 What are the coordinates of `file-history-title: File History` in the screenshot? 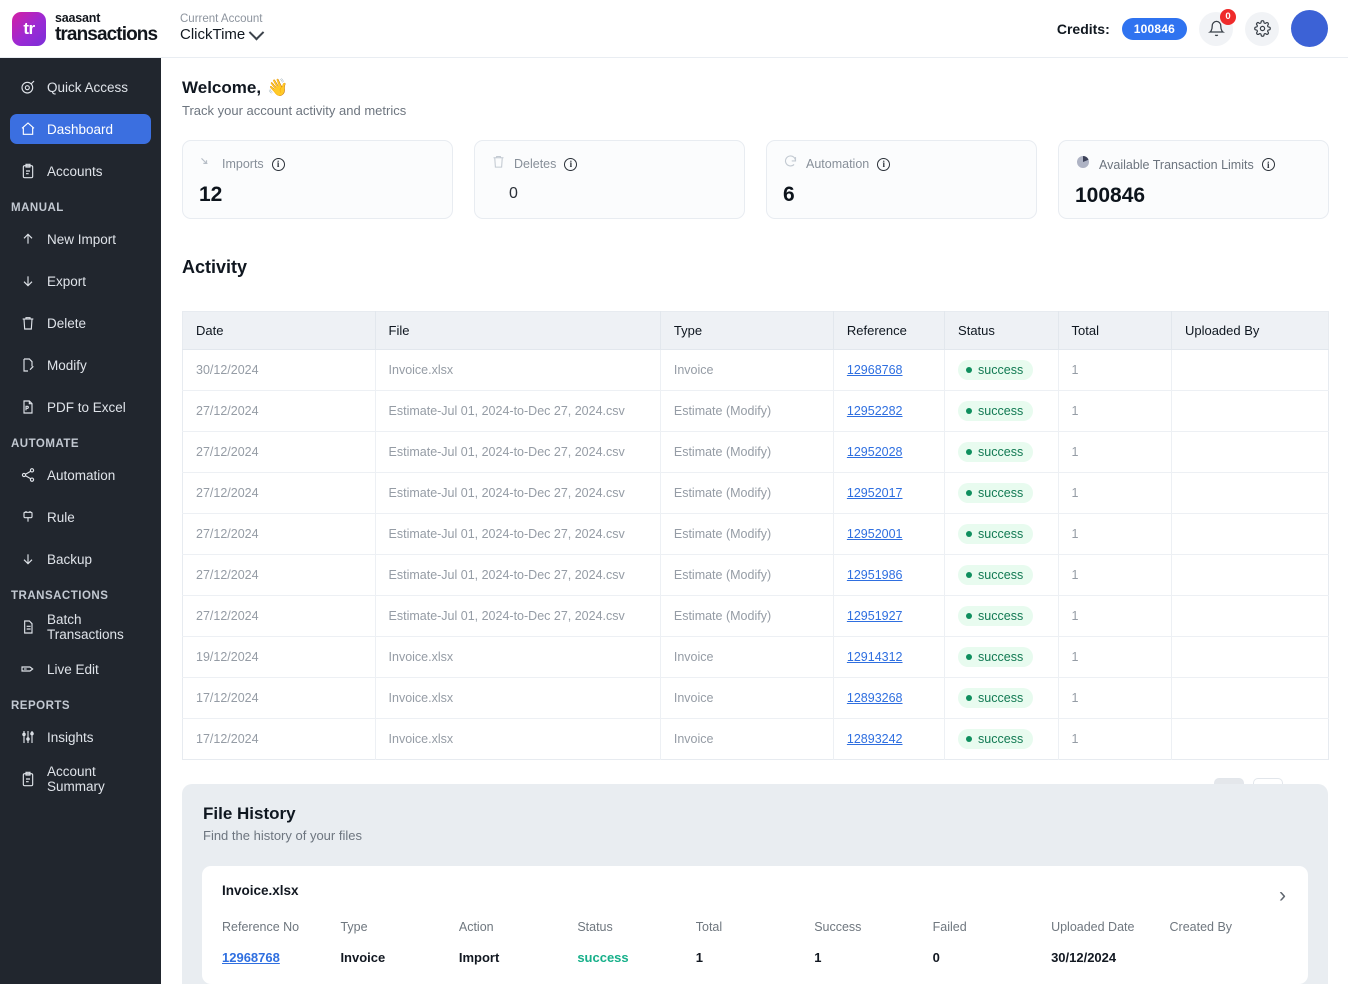 It's located at (249, 813).